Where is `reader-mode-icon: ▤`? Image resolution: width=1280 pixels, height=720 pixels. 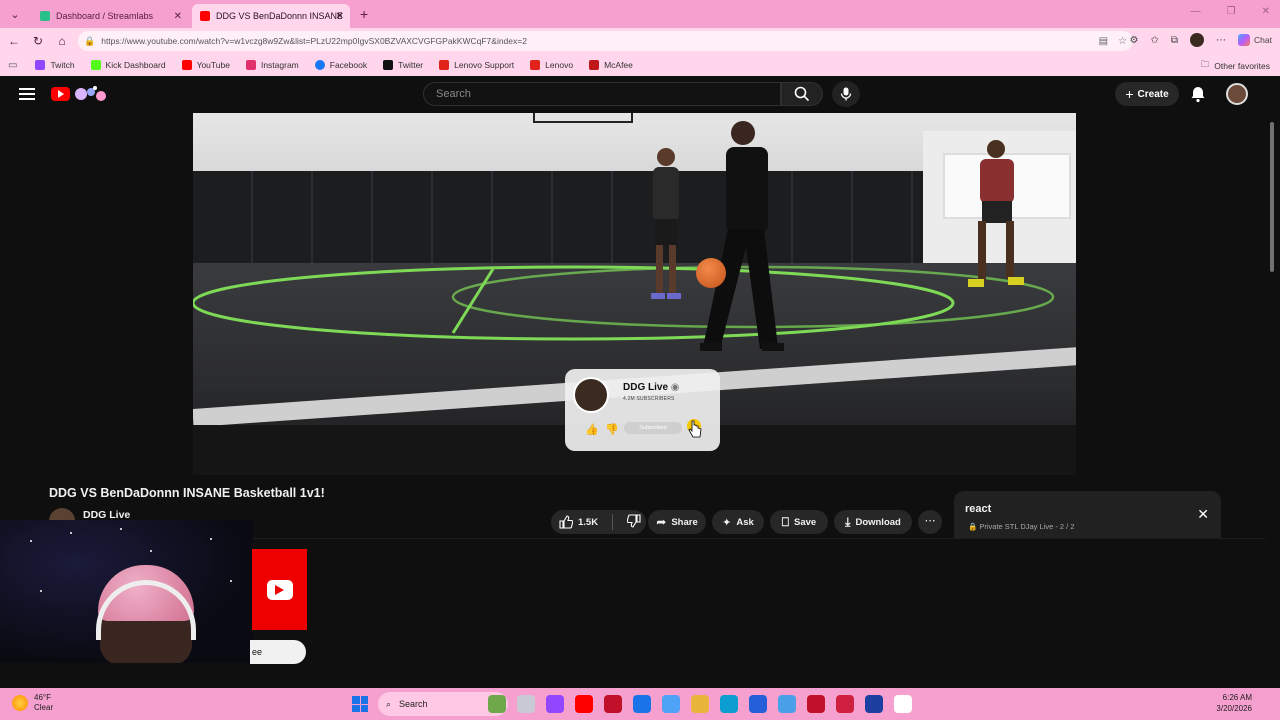 reader-mode-icon: ▤ is located at coordinates (1103, 41).